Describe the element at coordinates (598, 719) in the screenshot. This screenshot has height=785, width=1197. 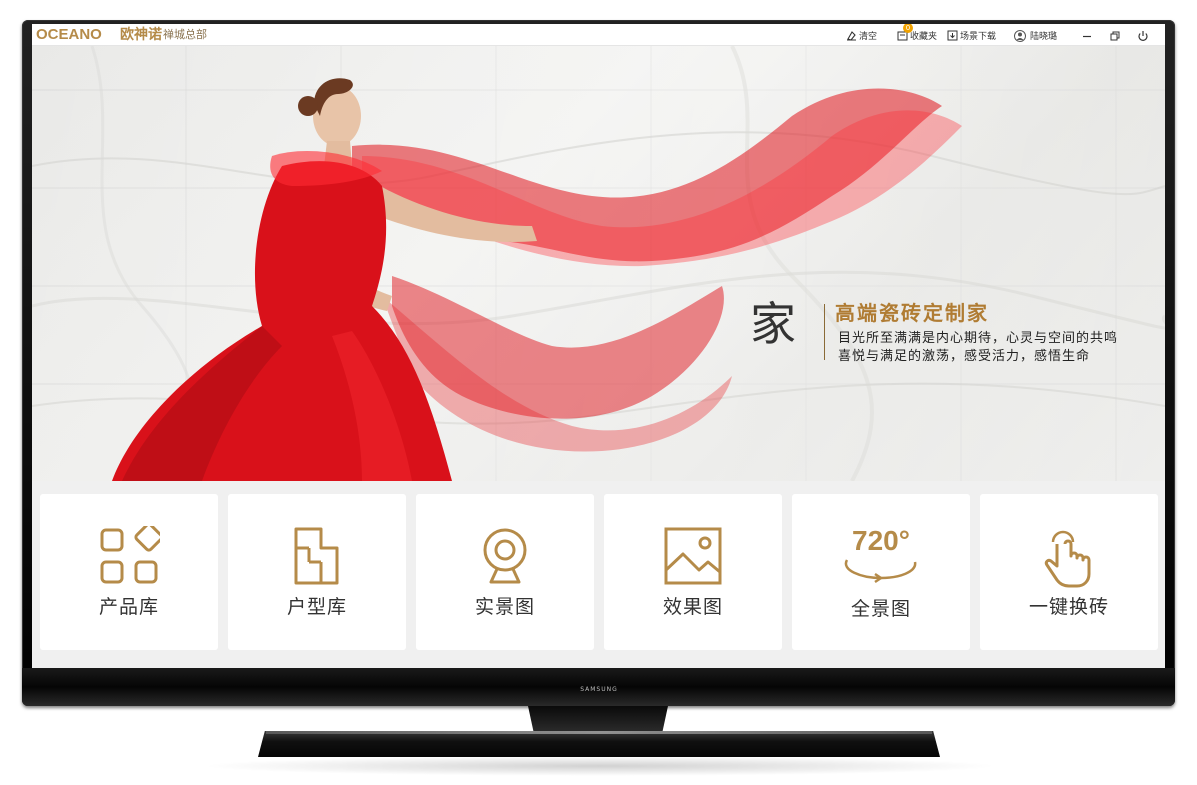
I see `tv-stand-neck` at that location.